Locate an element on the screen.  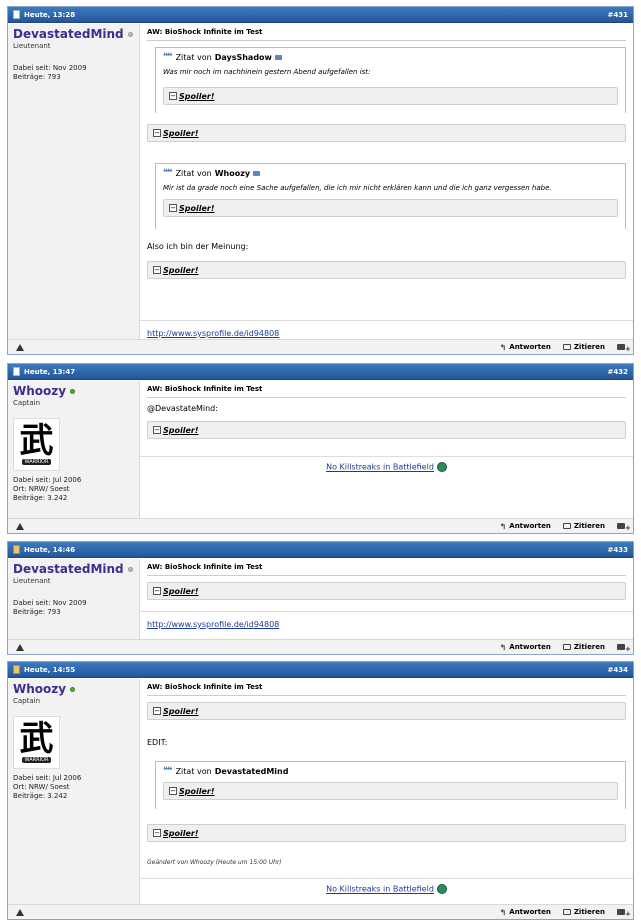
edit-note: Geändert von Whoozy (Heute um 15:00 Uhr) is located at coordinates (214, 862).